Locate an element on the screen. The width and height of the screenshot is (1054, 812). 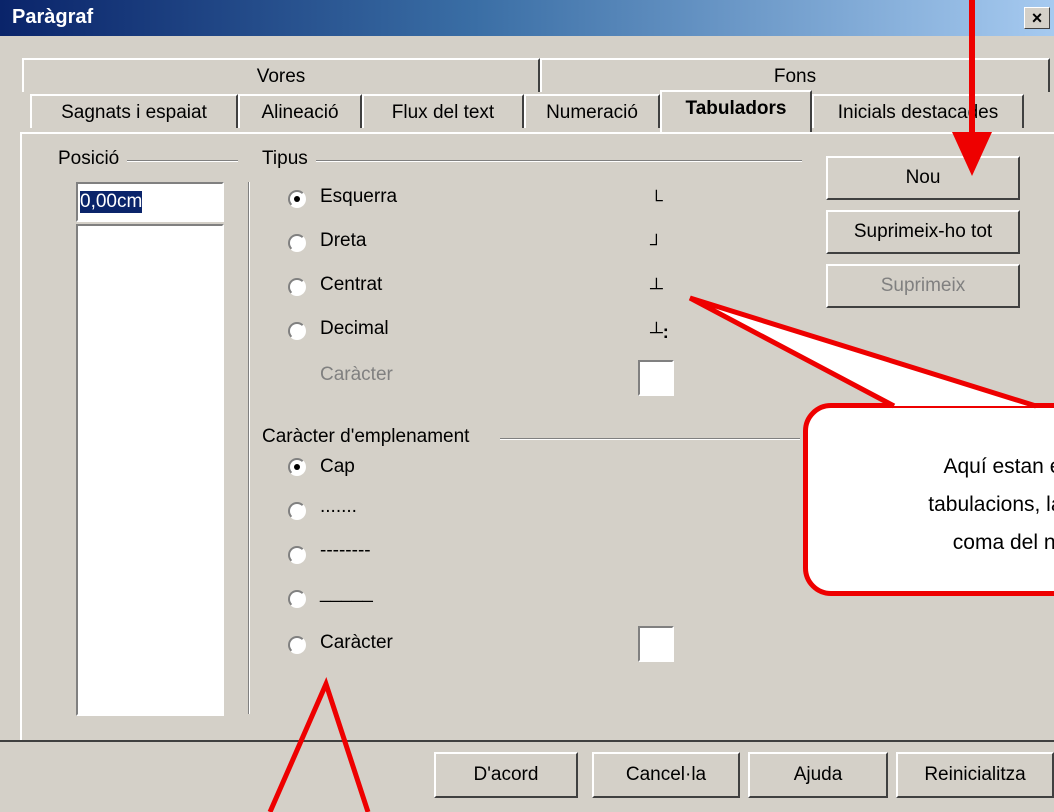
bottom-callout-tail is located at coordinates (319, 744).